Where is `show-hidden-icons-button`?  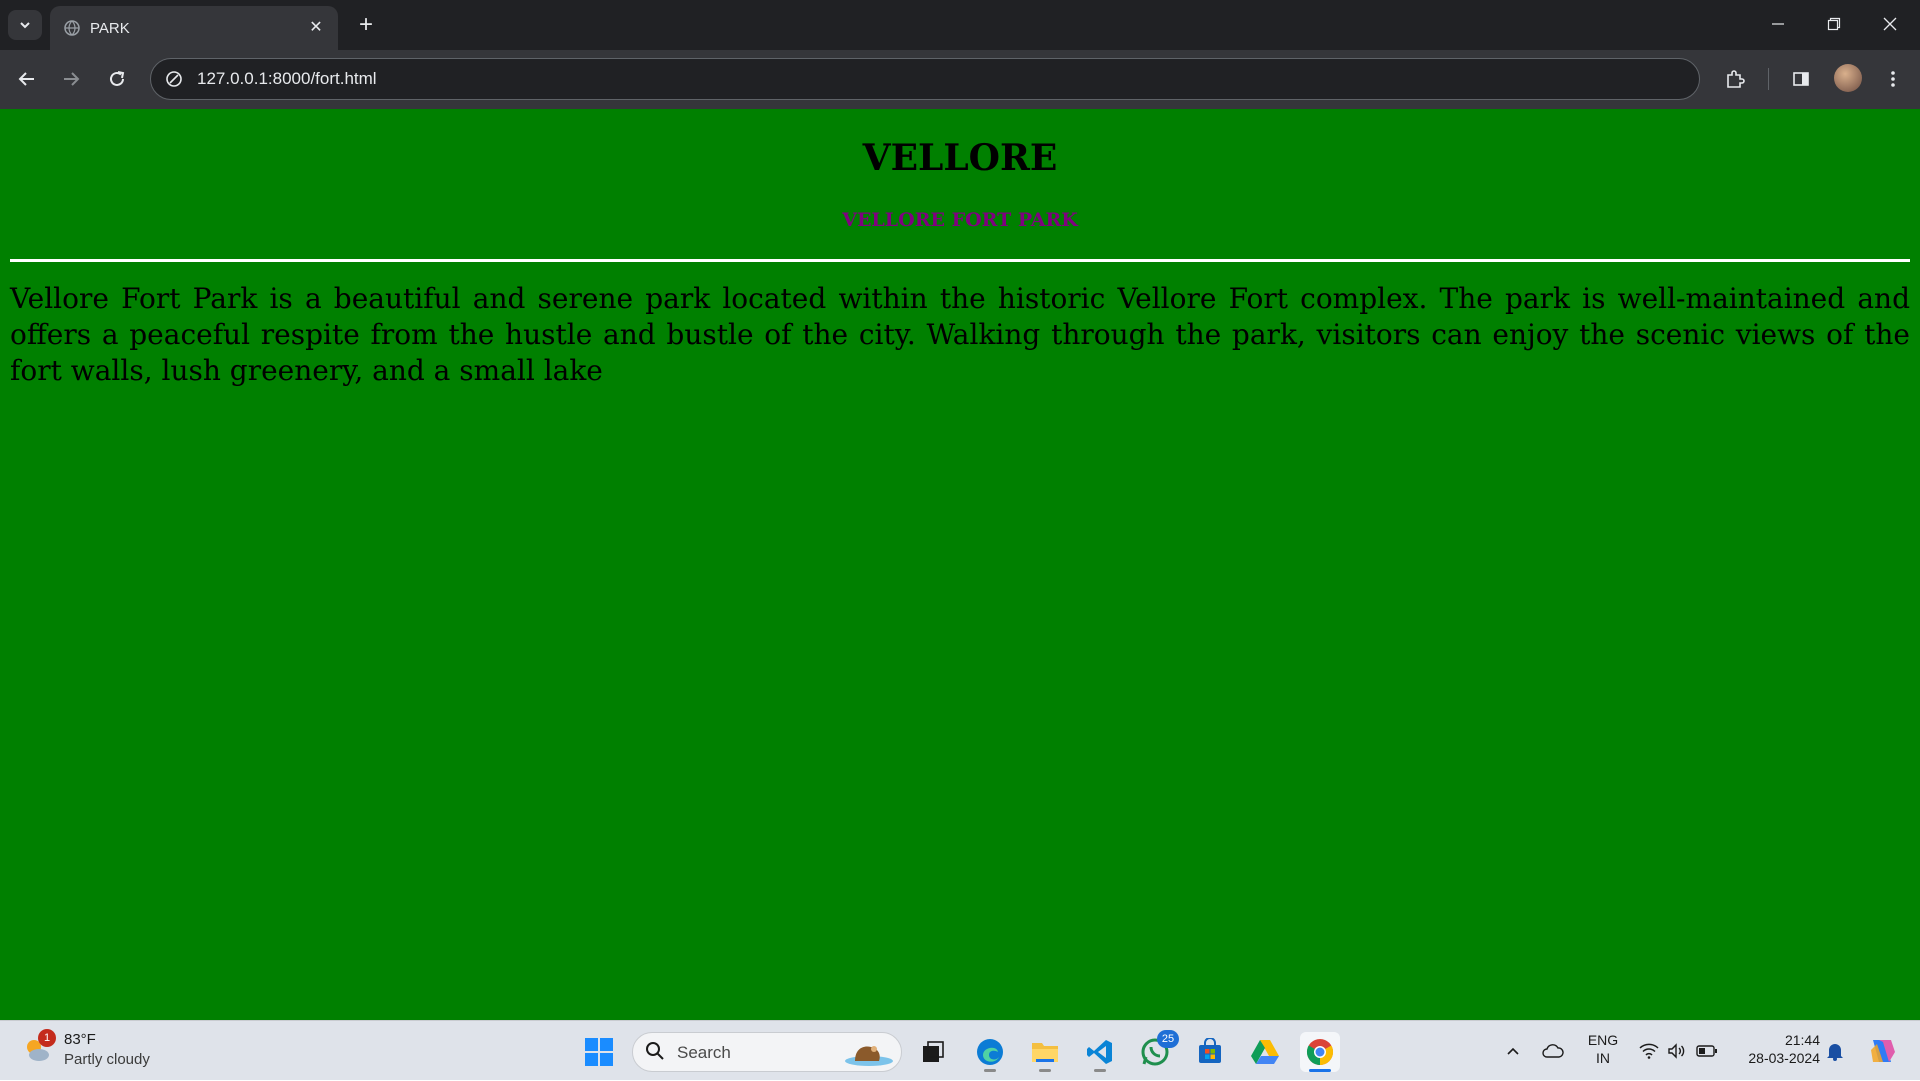
show-hidden-icons-button is located at coordinates (1513, 1051).